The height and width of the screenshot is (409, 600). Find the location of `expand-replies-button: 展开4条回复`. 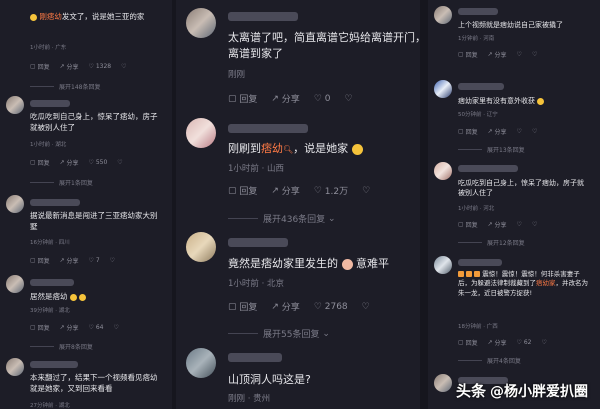

expand-replies-button: 展开4条回复 is located at coordinates (489, 360).